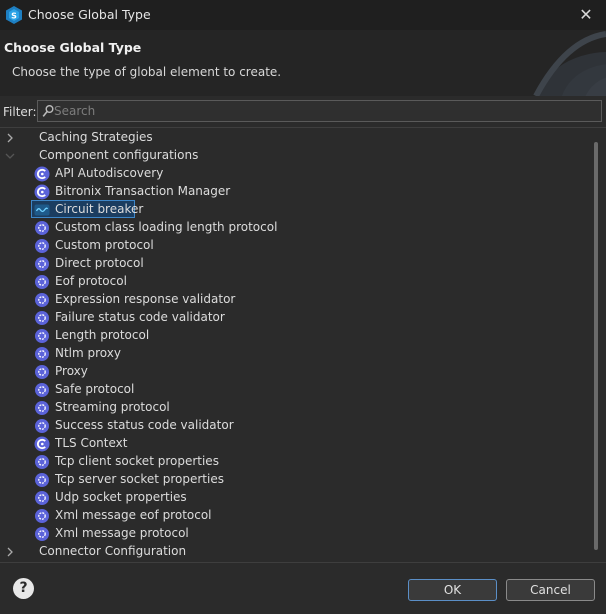 This screenshot has height=614, width=606. Describe the element at coordinates (10, 156) in the screenshot. I see `chevron-down-icon` at that location.